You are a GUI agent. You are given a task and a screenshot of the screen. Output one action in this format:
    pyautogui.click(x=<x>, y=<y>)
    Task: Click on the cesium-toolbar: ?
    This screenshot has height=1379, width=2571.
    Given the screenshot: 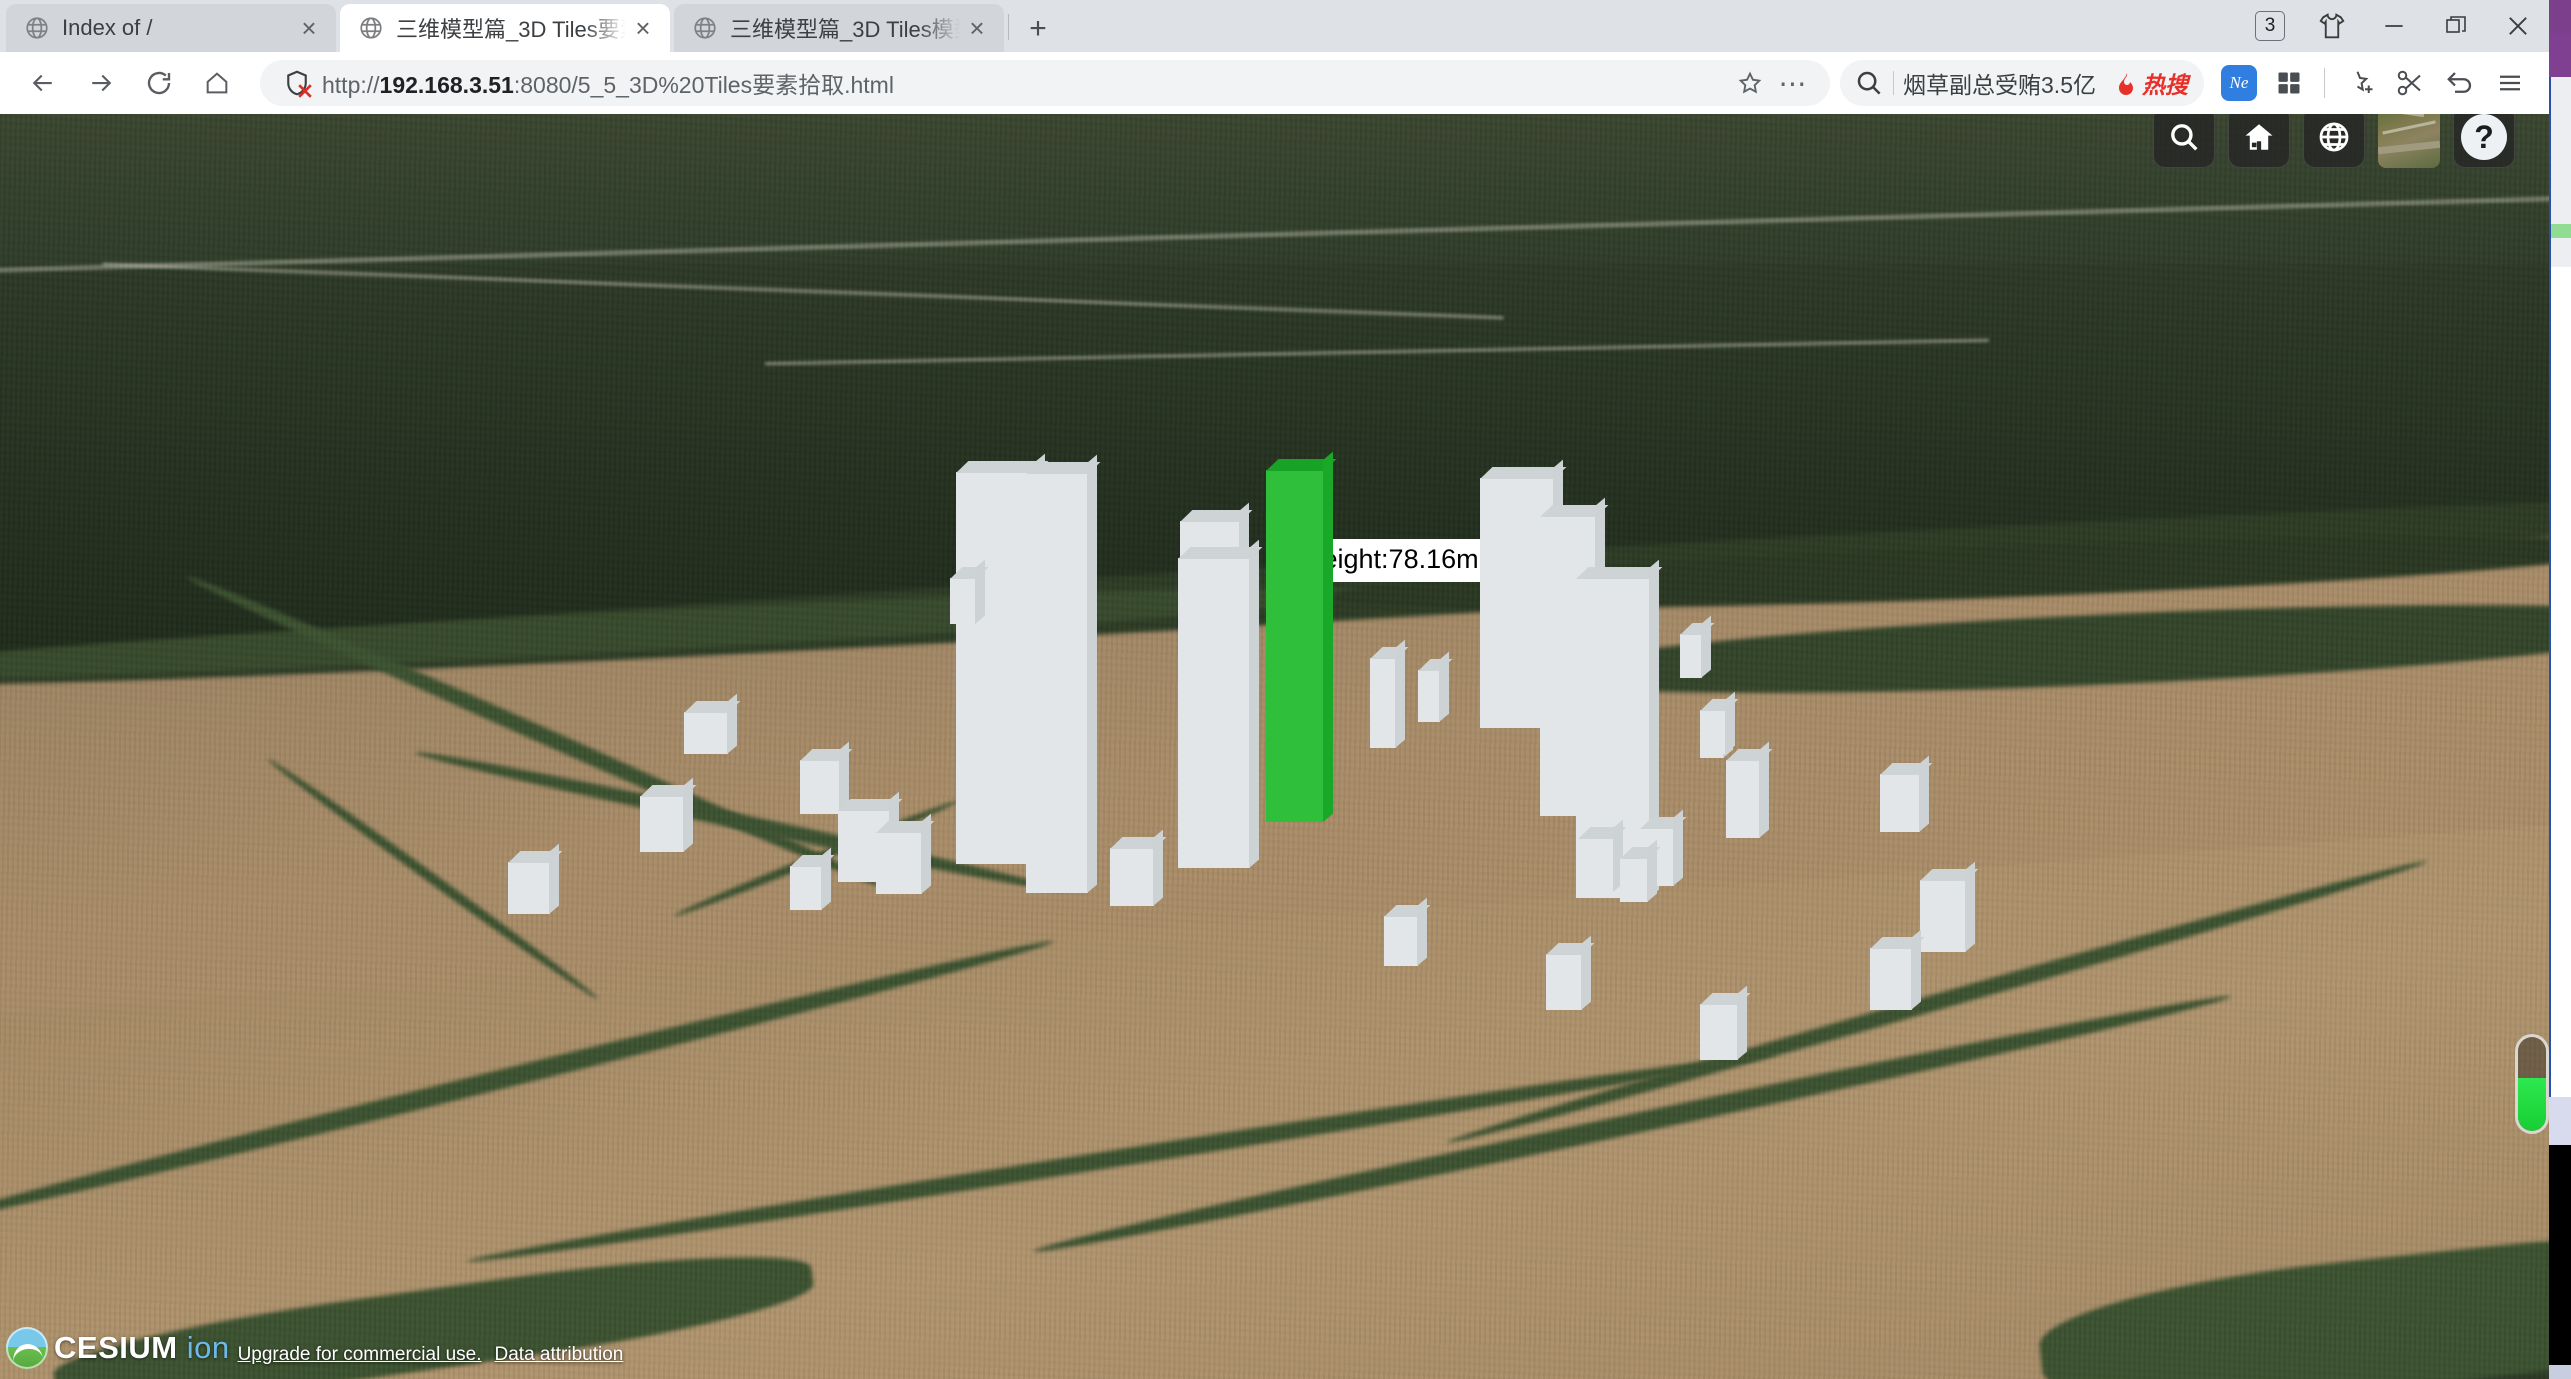 What is the action you would take?
    pyautogui.click(x=2334, y=141)
    